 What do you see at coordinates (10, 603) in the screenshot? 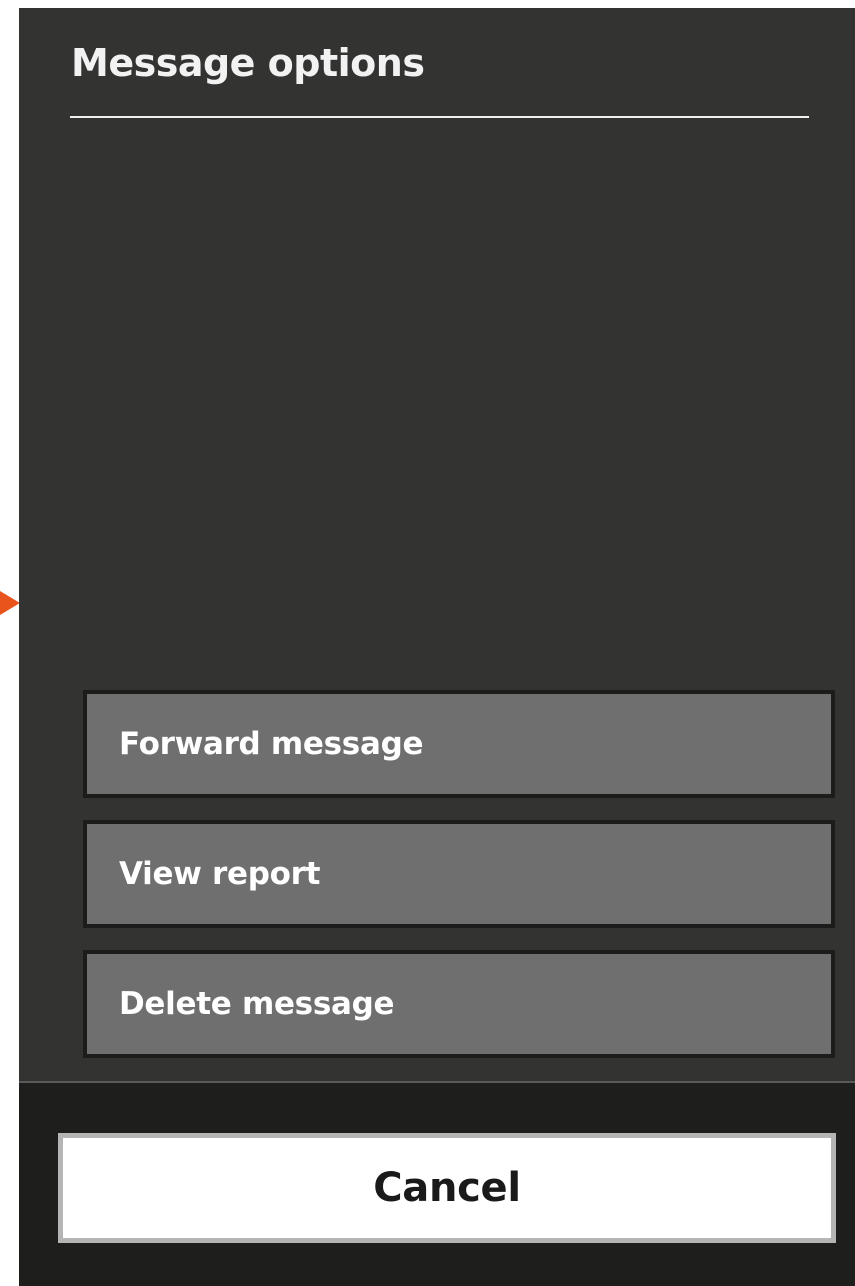
I see `pointer-arrow-icon` at bounding box center [10, 603].